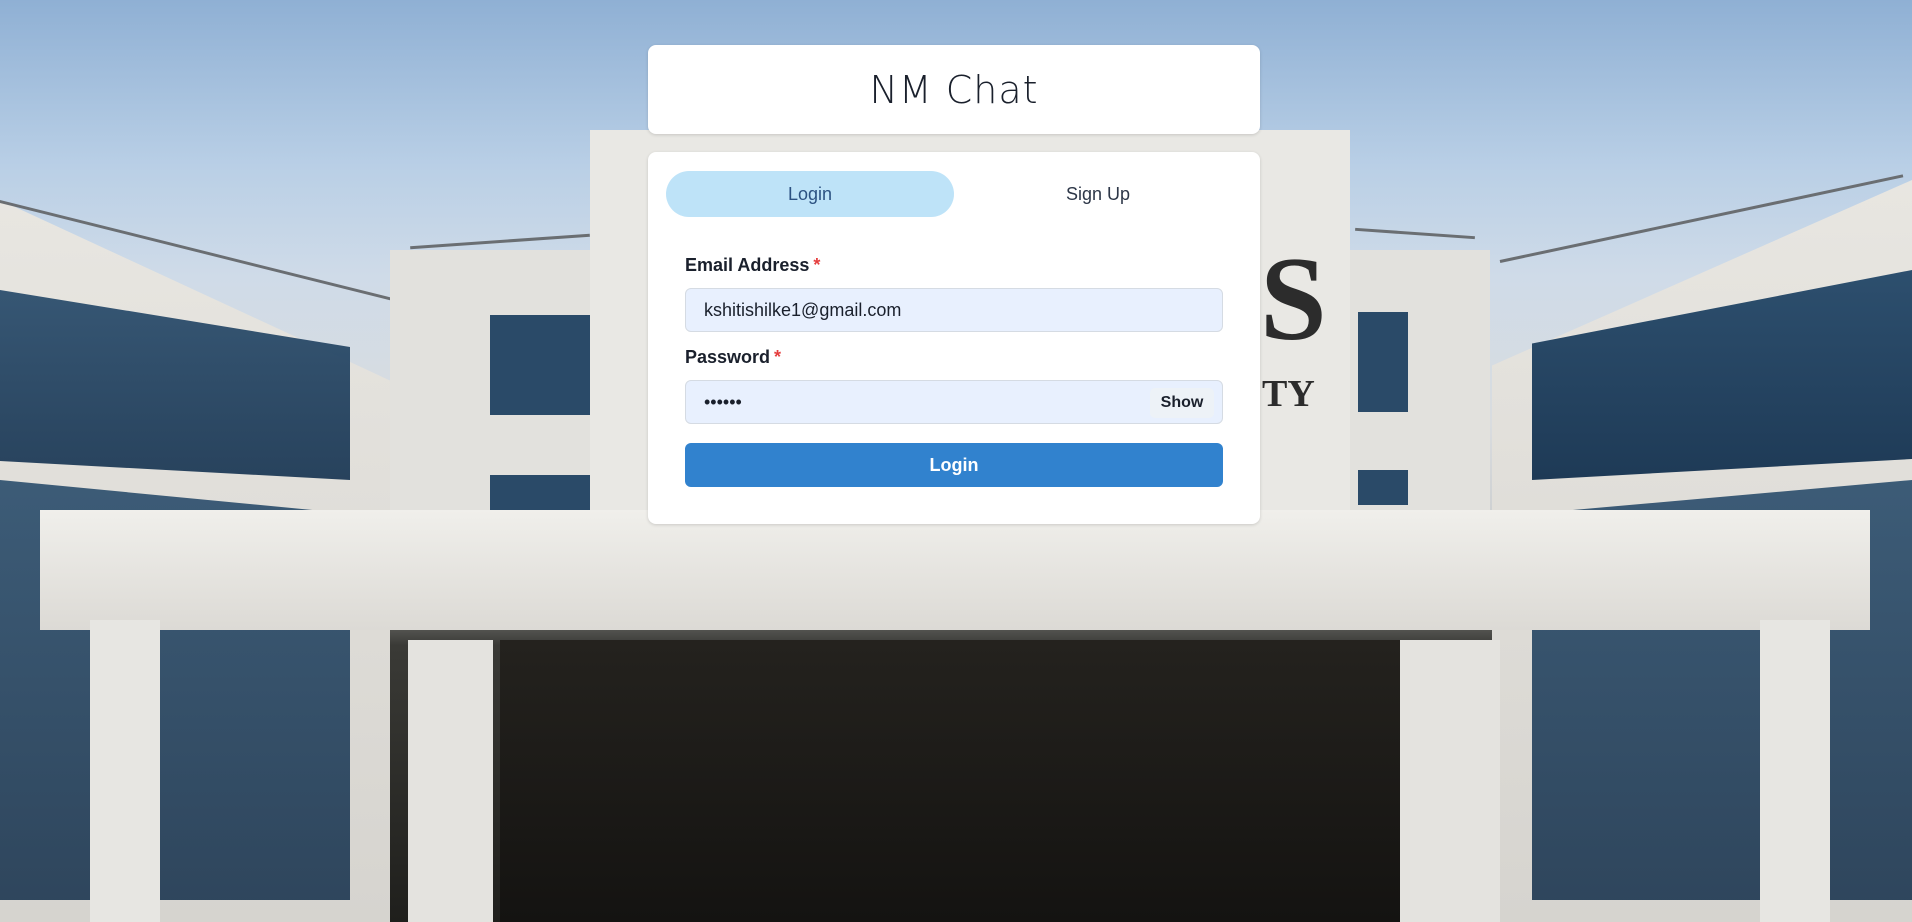  What do you see at coordinates (950, 781) in the screenshot?
I see `entrance-lobby` at bounding box center [950, 781].